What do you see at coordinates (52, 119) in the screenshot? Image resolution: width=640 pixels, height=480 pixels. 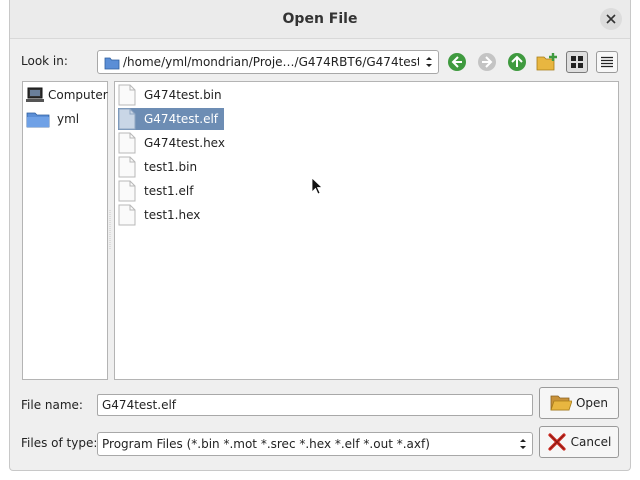 I see `sidebar-item-yml: yml` at bounding box center [52, 119].